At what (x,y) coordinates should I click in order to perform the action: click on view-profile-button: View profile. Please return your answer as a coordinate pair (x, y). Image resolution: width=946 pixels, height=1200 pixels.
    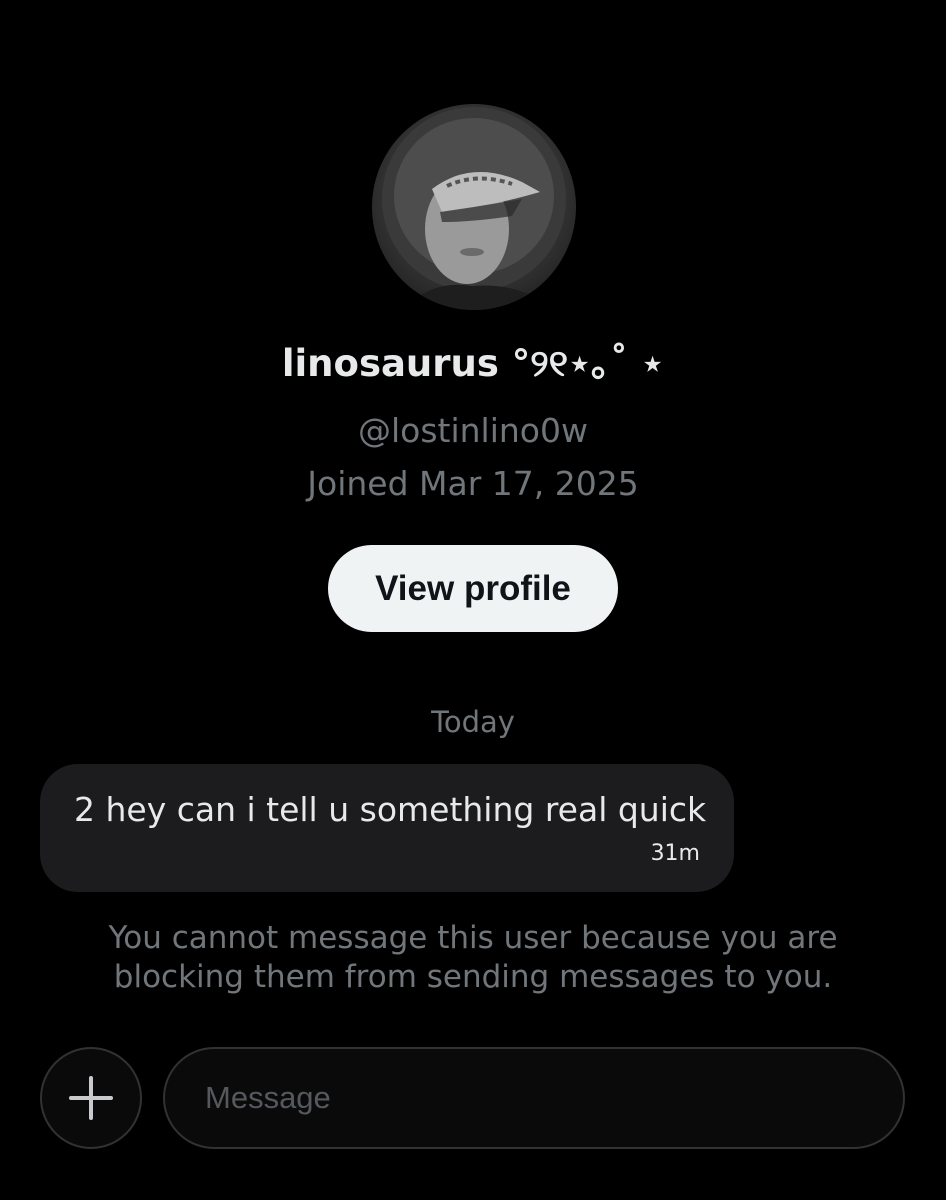
    Looking at the image, I should click on (473, 588).